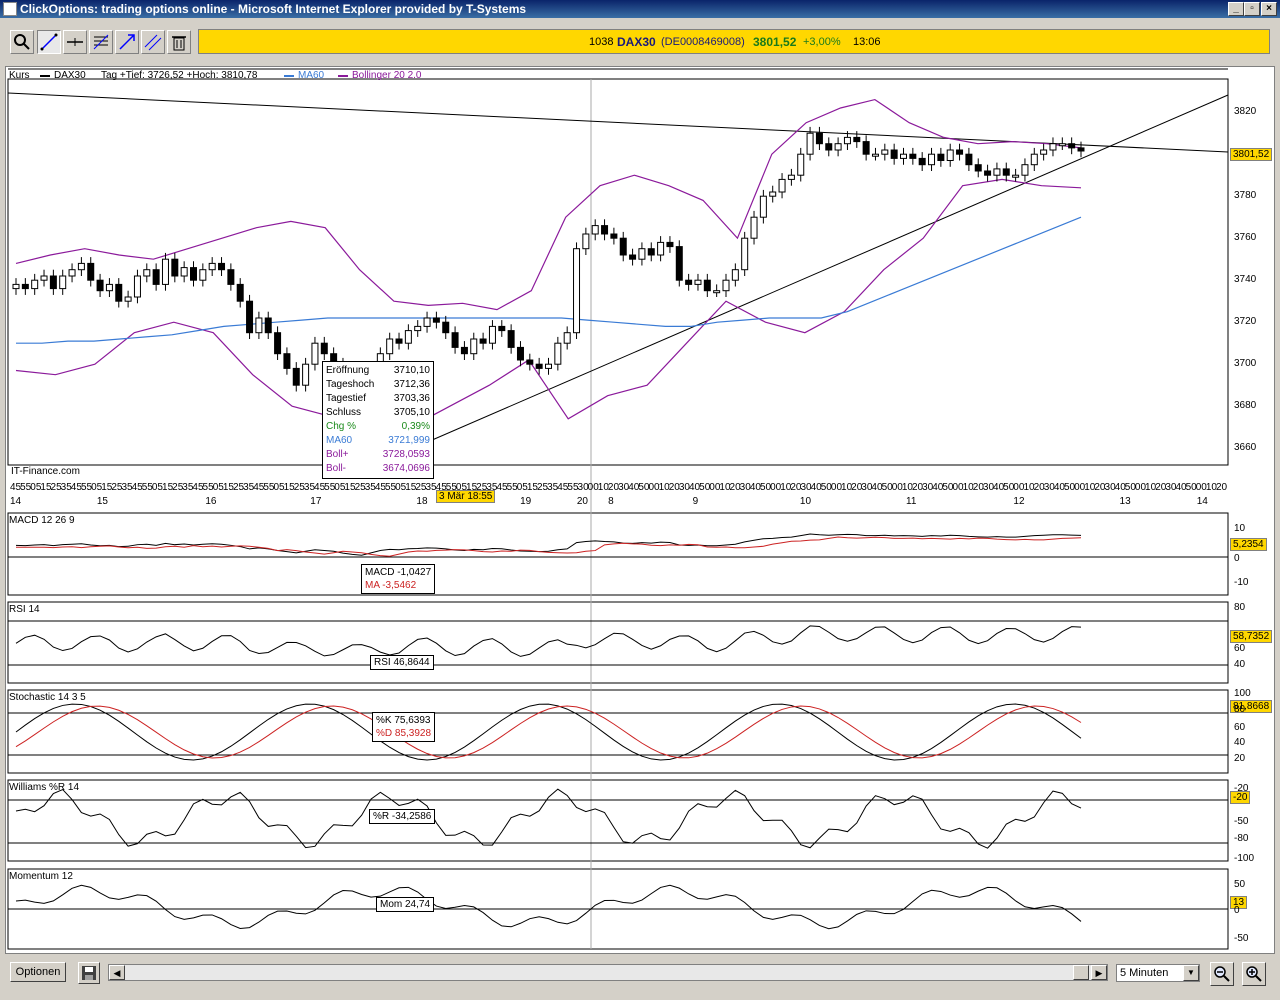 This screenshot has width=1280, height=1000. I want to click on macd-axis-label: 10, so click(1239, 528).